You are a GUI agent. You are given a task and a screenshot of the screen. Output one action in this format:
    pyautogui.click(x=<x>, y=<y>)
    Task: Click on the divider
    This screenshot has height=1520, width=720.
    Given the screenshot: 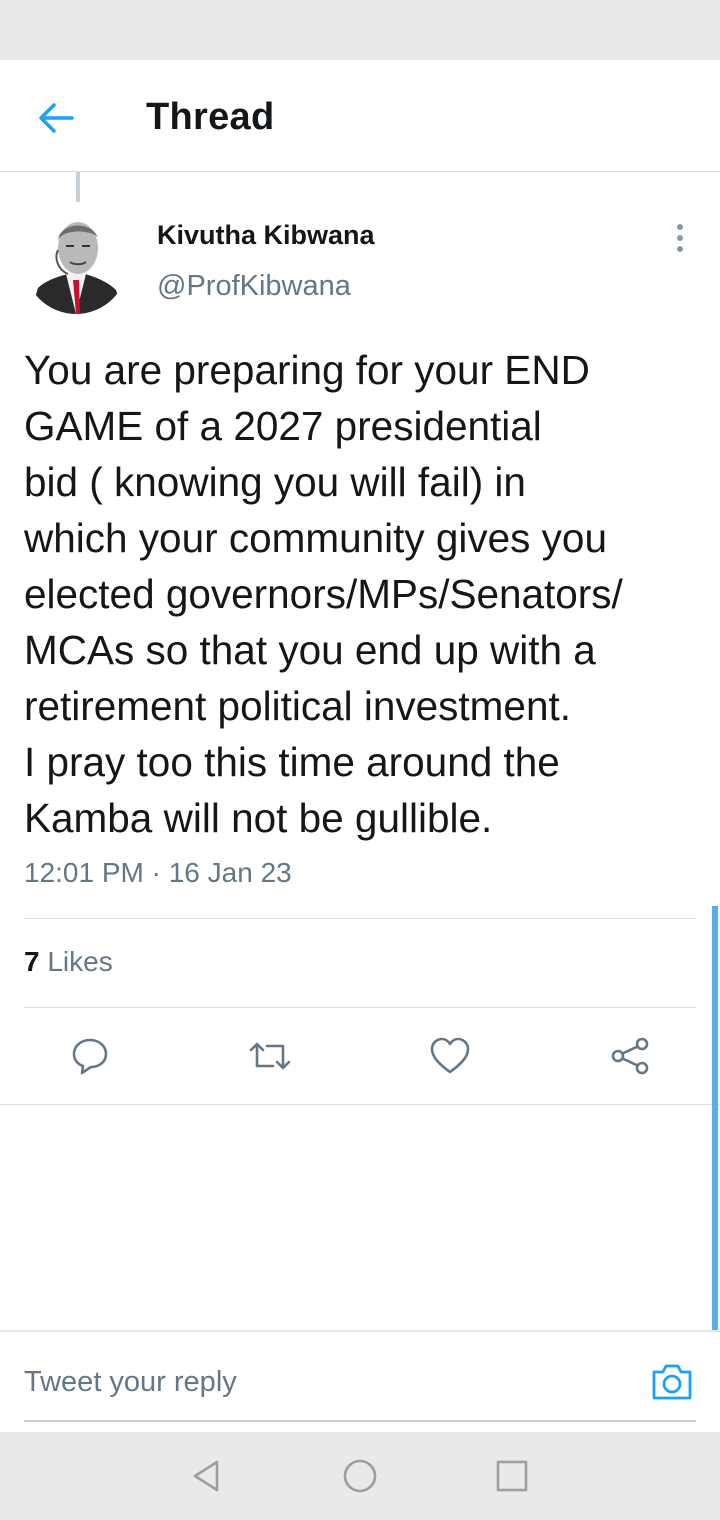 What is the action you would take?
    pyautogui.click(x=360, y=918)
    